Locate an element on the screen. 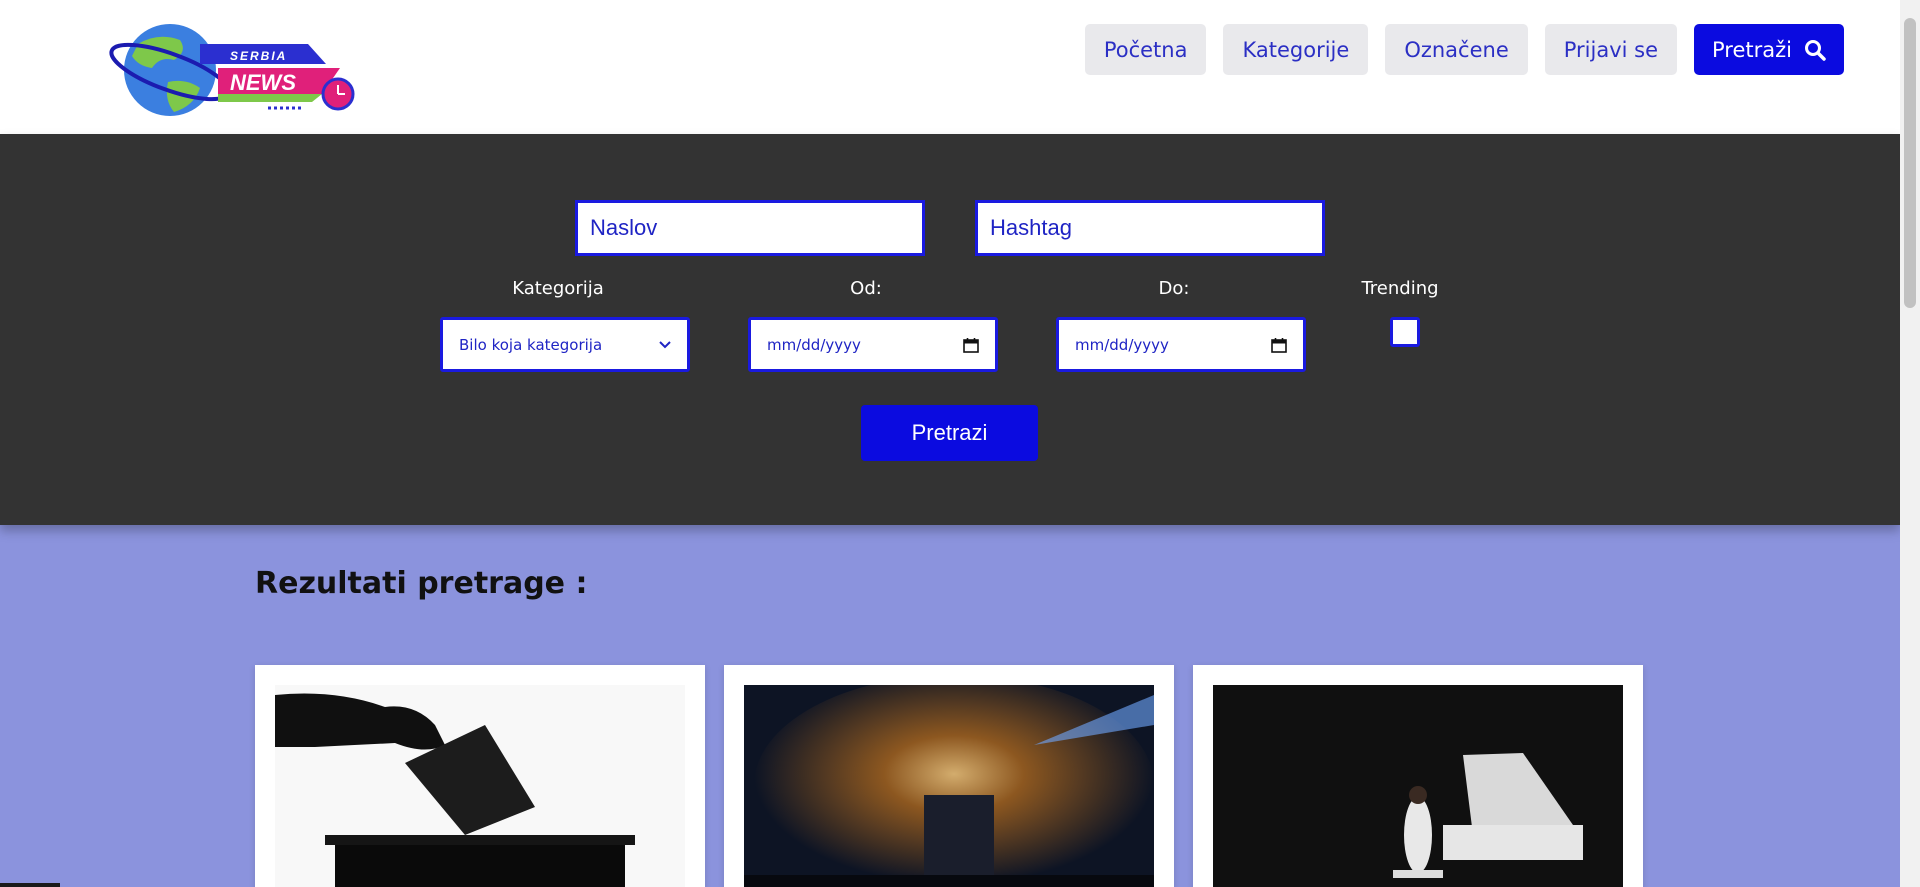  nav-search-button: Pretraži is located at coordinates (1769, 49).